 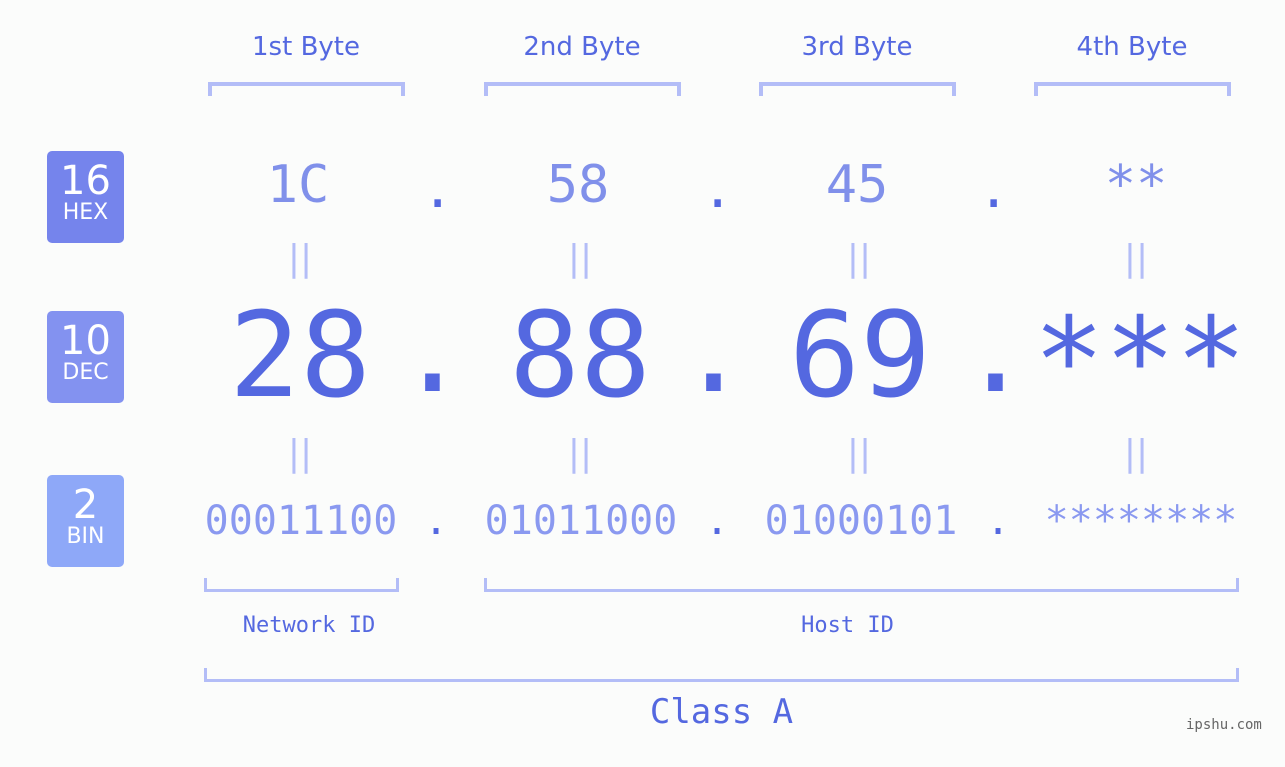 What do you see at coordinates (85, 181) in the screenshot?
I see `hex-badge-number: 16` at bounding box center [85, 181].